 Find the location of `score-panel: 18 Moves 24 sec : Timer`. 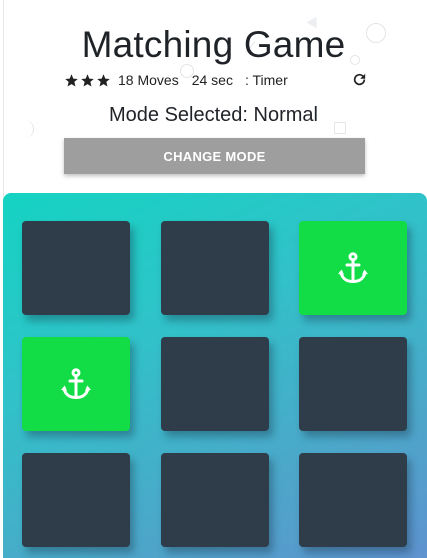

score-panel: 18 Moves 24 sec : Timer is located at coordinates (216, 80).